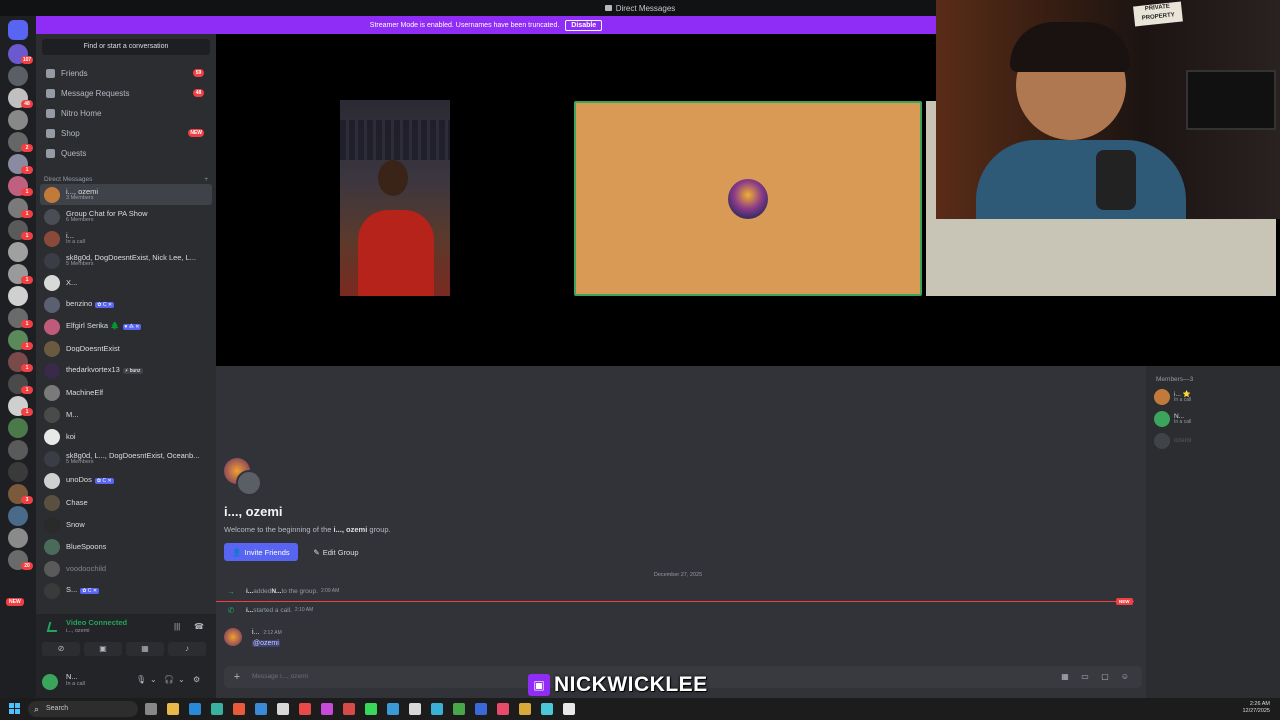 The image size is (1280, 720). Describe the element at coordinates (539, 685) in the screenshot. I see `twitch-logo-icon: ▣` at that location.